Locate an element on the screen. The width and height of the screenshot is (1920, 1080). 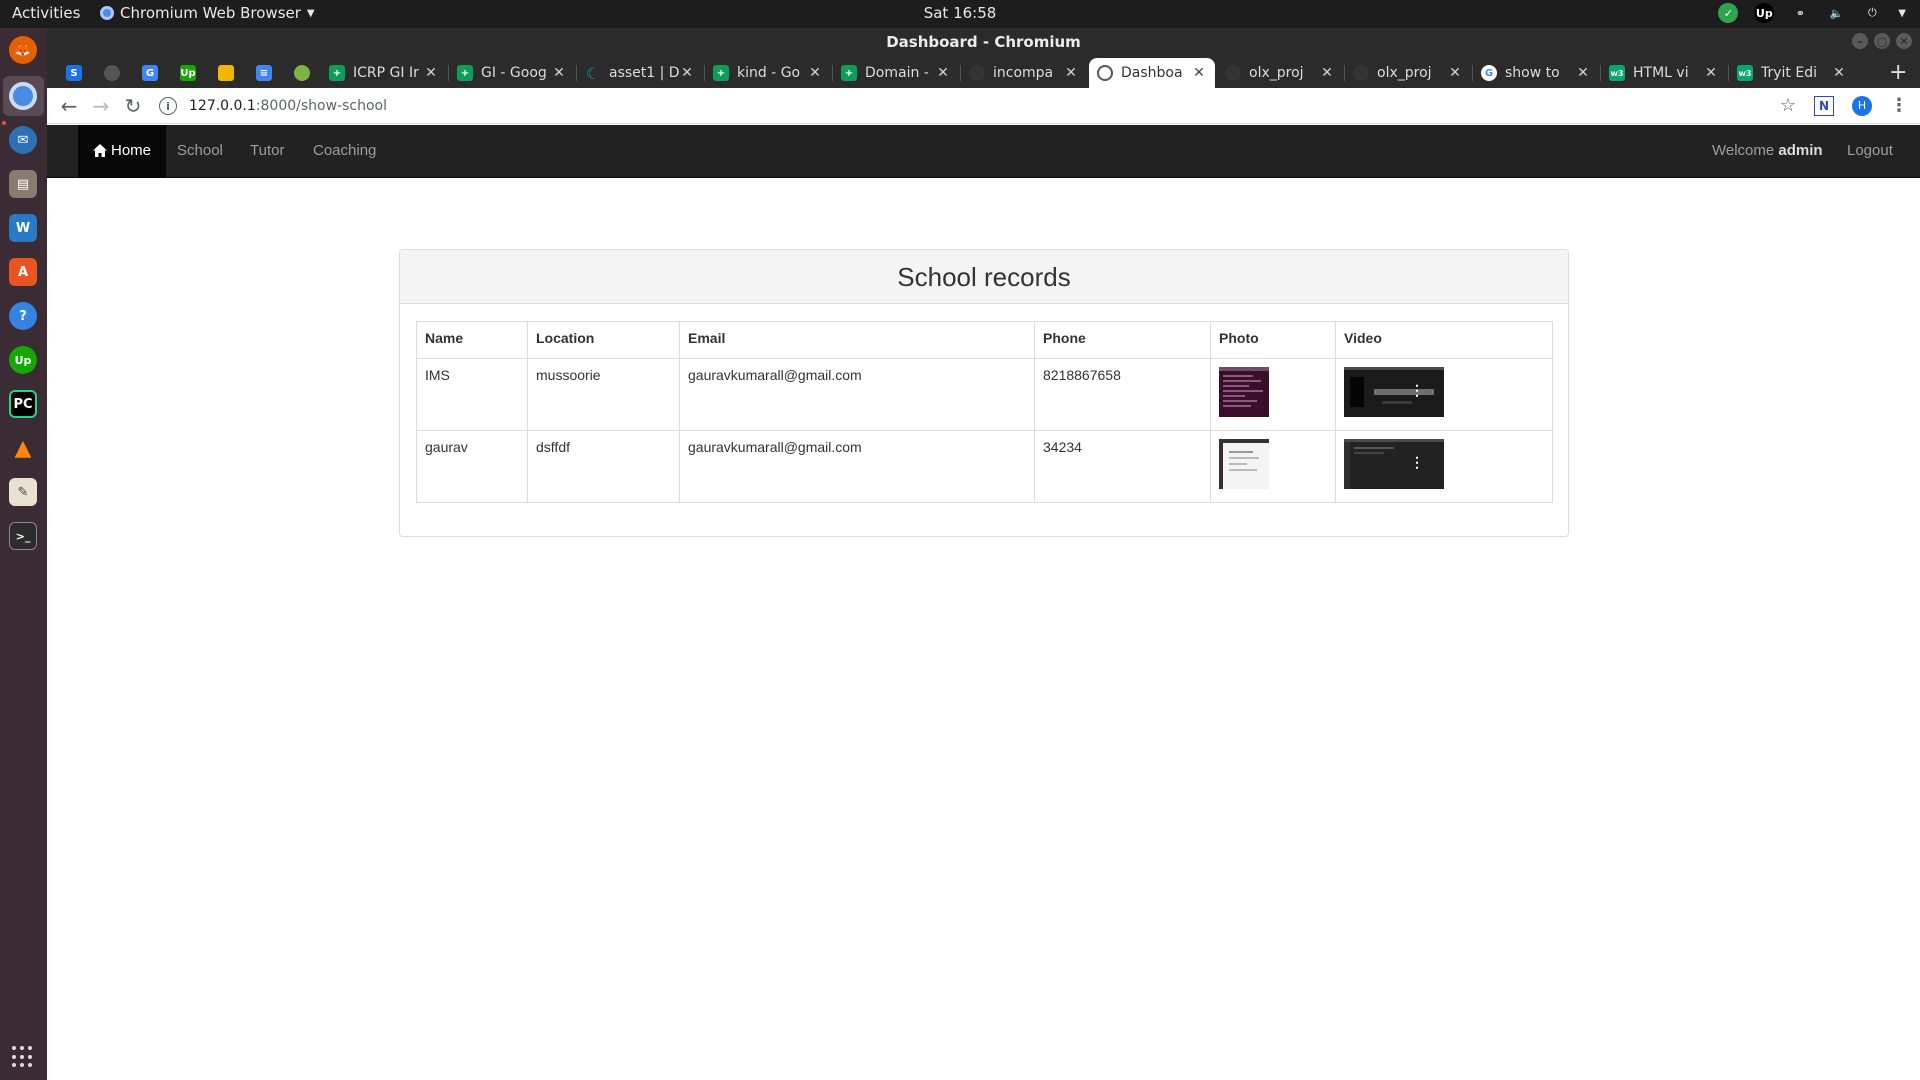
upwork-icon: Up is located at coordinates (23, 360).